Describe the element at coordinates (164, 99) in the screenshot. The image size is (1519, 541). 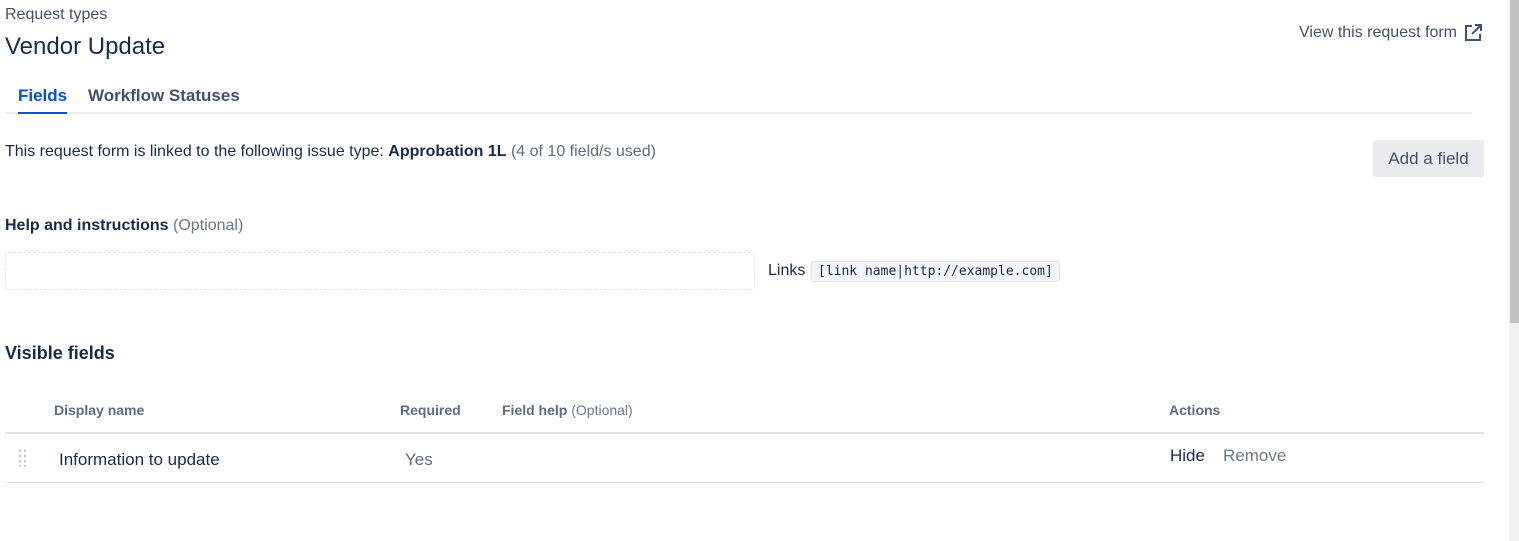
I see `tab-workflow-statuses: Workflow Statuses` at that location.